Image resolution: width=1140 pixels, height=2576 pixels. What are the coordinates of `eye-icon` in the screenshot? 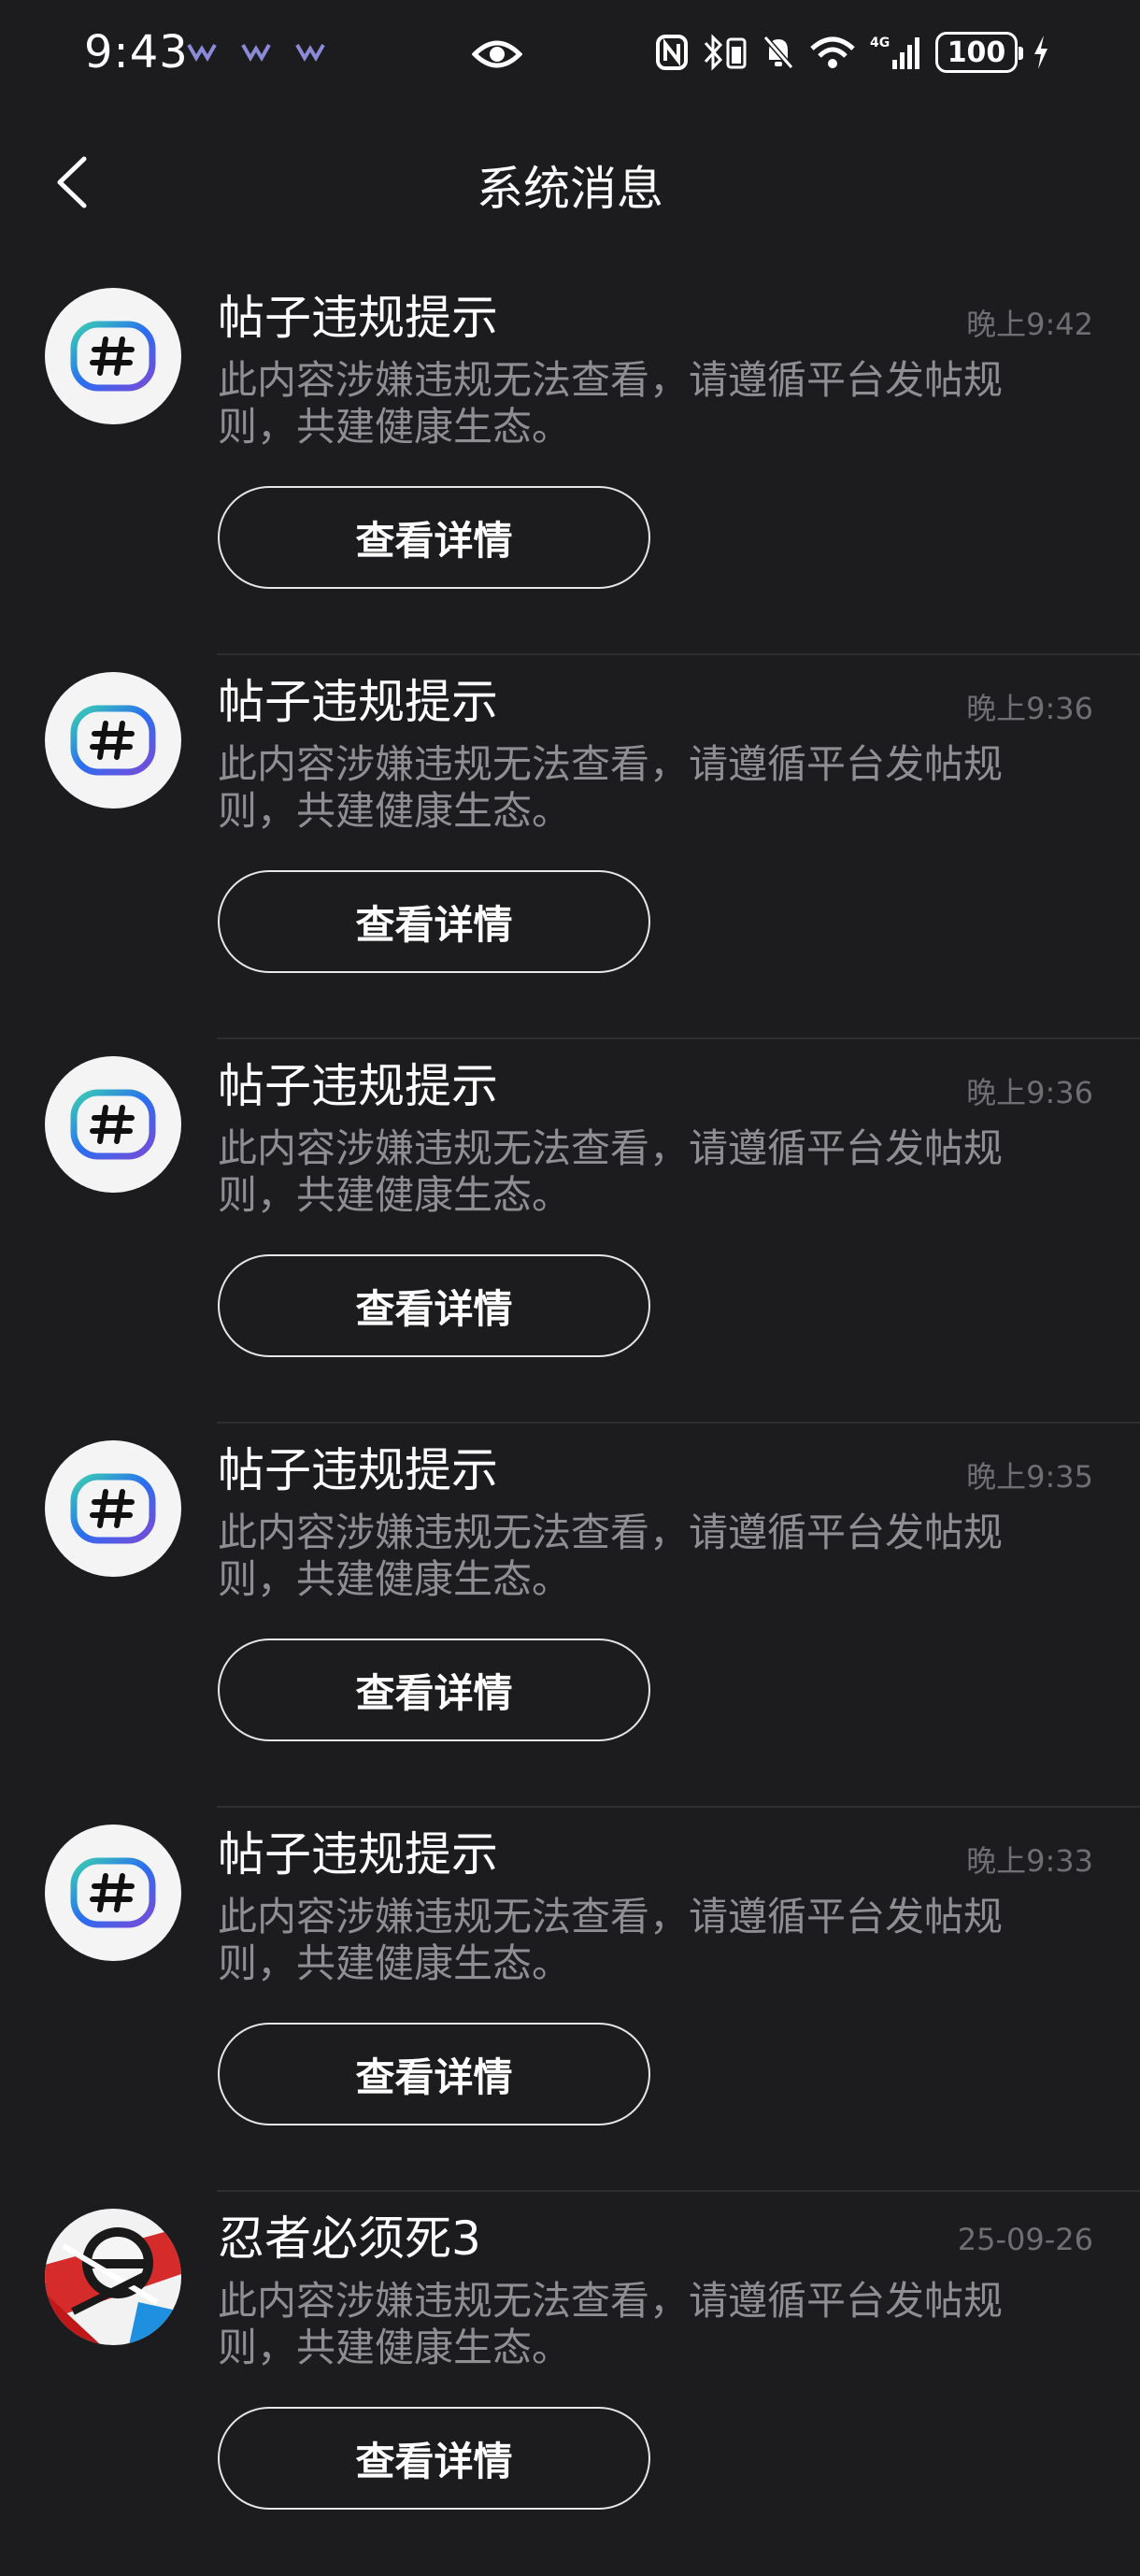 It's located at (497, 54).